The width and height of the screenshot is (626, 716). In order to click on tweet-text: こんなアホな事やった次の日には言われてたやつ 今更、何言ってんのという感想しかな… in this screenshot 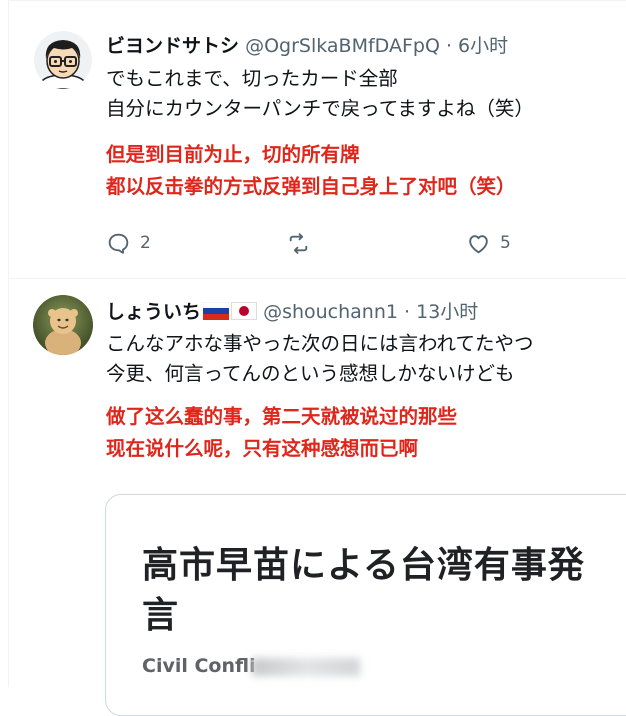, I will do `click(319, 359)`.